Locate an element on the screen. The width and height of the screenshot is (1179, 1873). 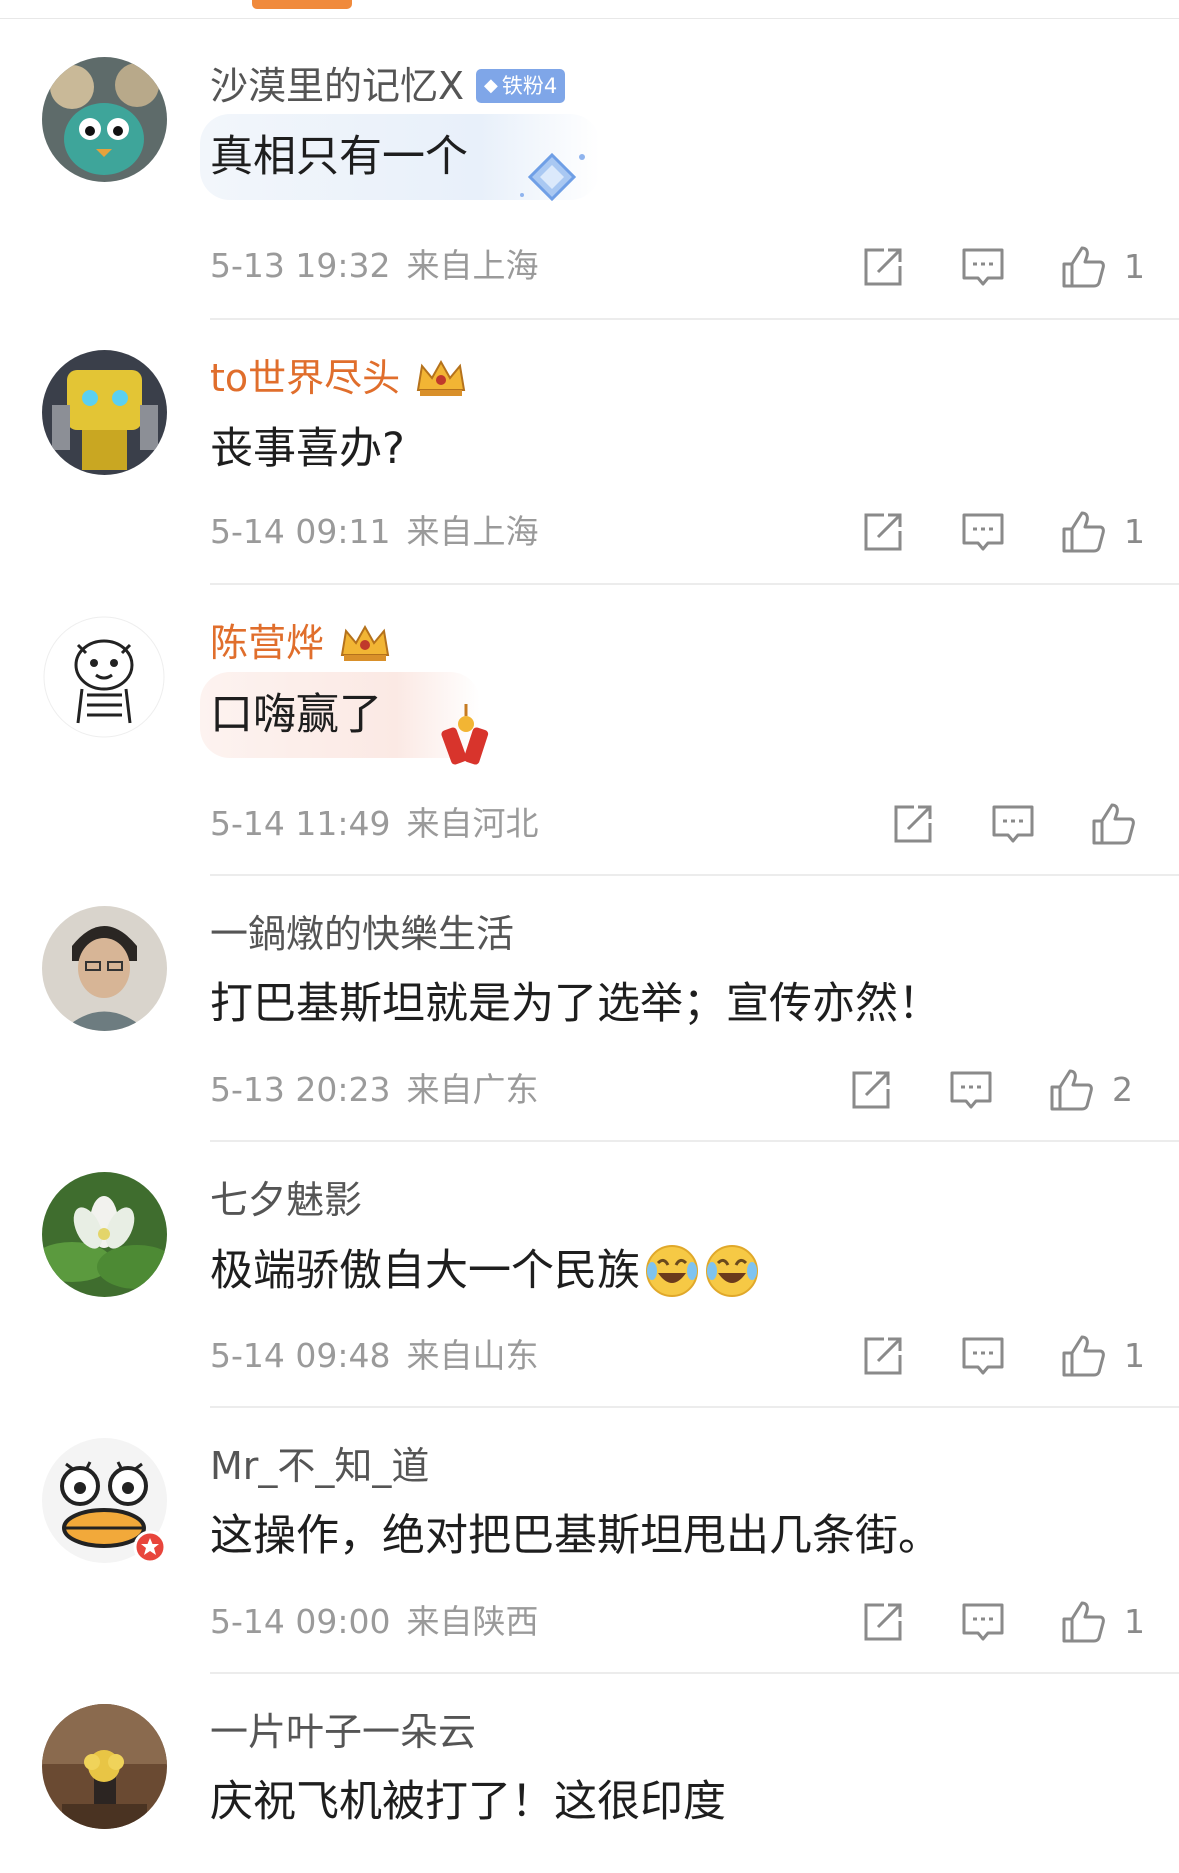
comment-time: 5-14 11:49 is located at coordinates (300, 823).